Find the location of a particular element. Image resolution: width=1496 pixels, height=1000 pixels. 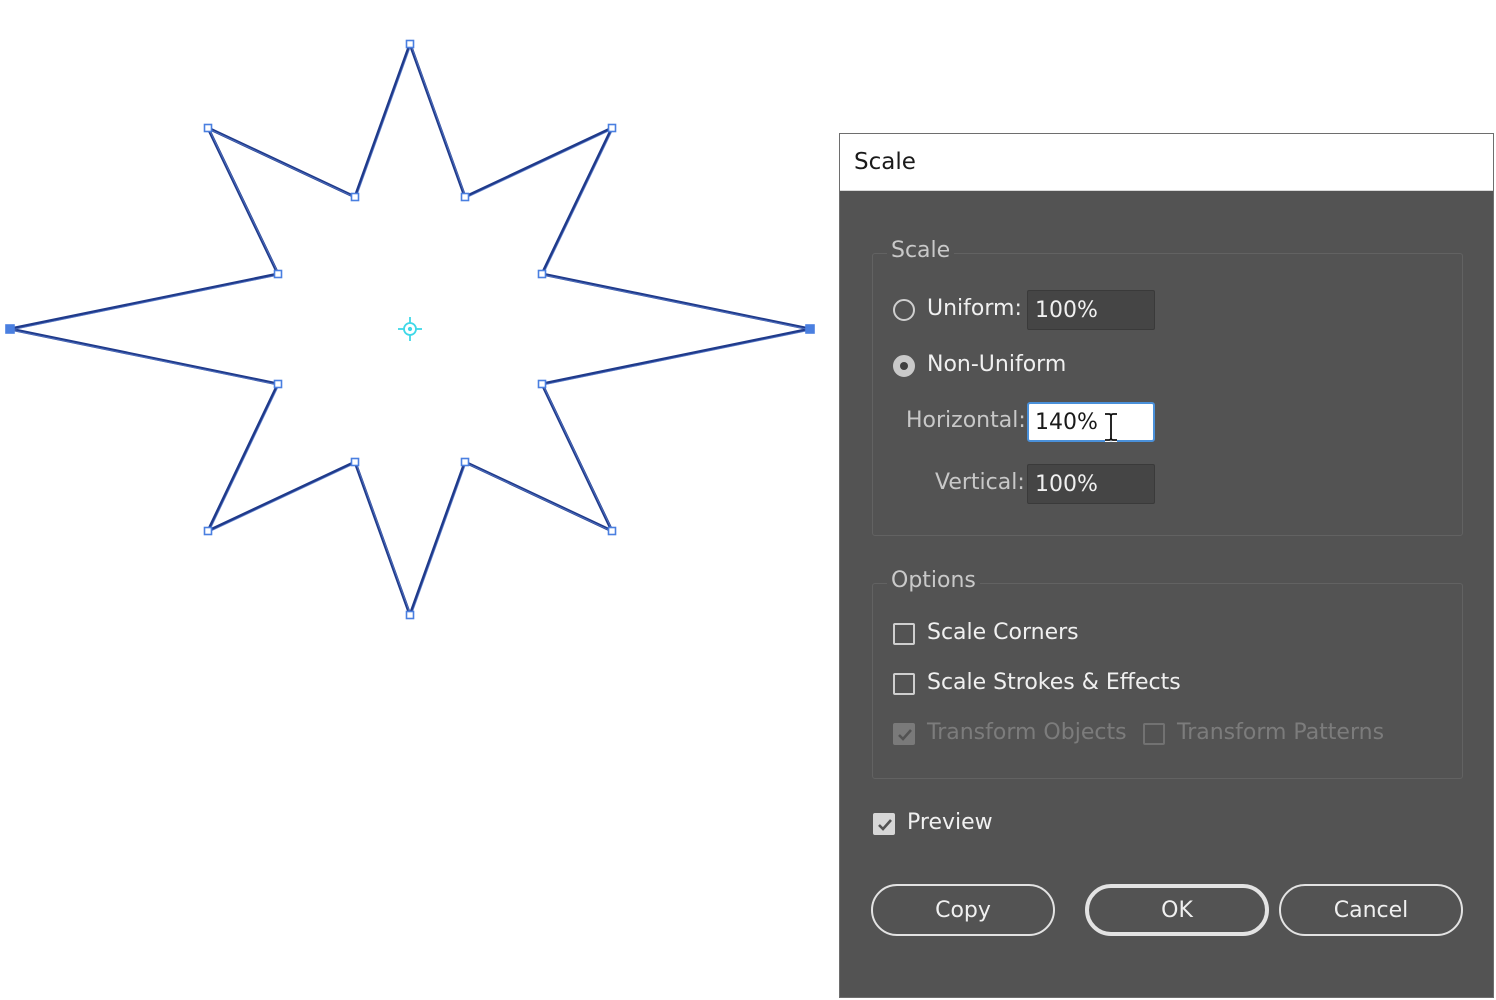

non-uniform-radio is located at coordinates (904, 366).